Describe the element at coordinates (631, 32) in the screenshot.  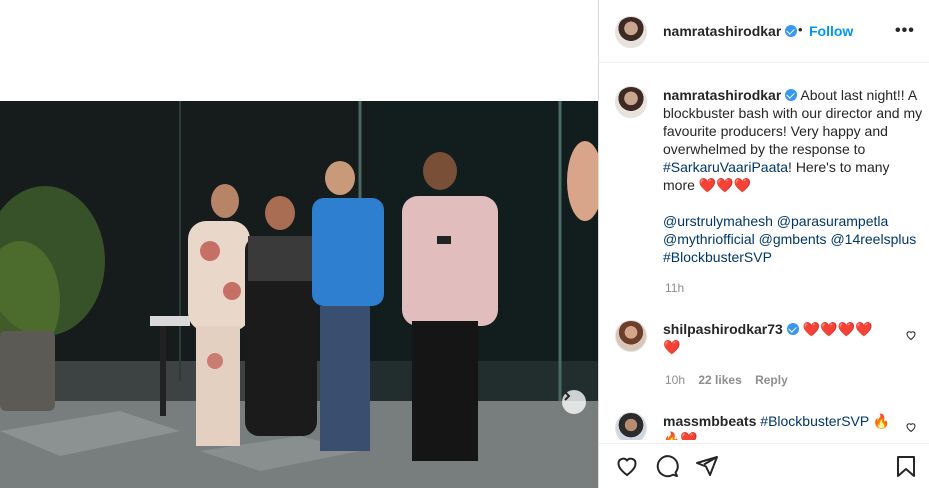
I see `author-avatar` at that location.